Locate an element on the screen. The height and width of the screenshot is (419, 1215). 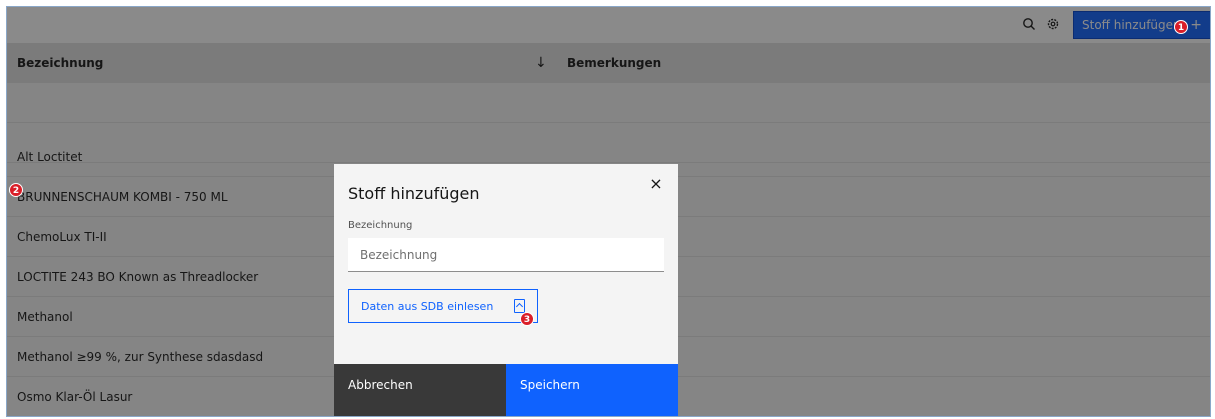
name-input is located at coordinates (506, 255).